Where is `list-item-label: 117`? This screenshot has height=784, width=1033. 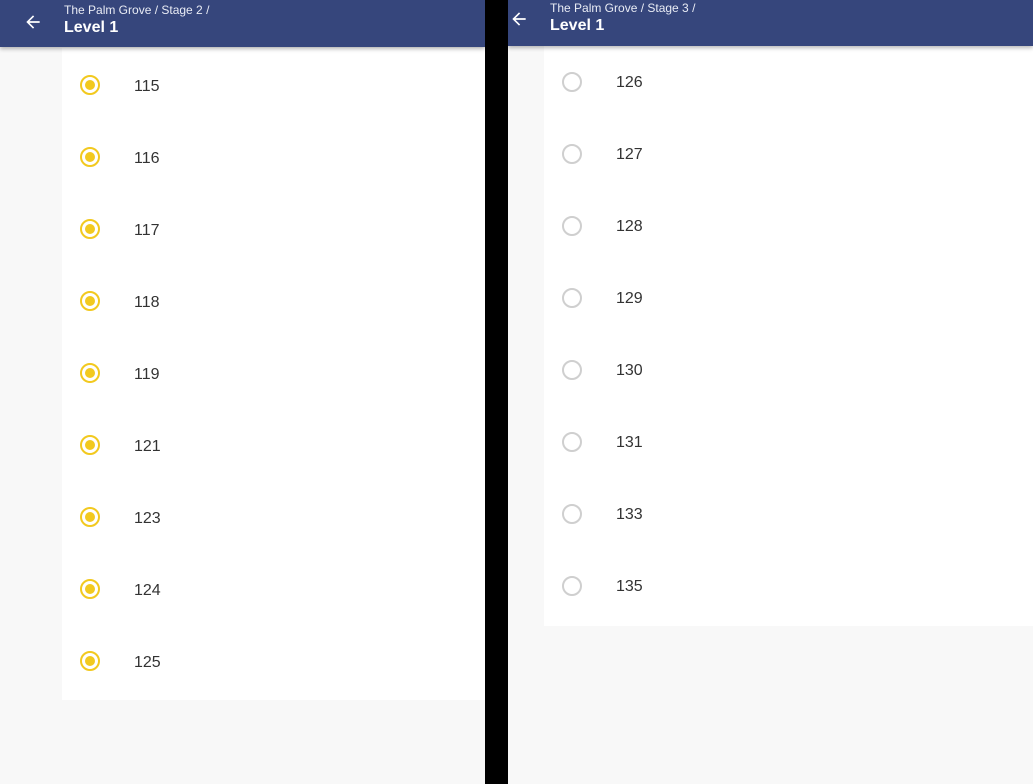 list-item-label: 117 is located at coordinates (147, 230).